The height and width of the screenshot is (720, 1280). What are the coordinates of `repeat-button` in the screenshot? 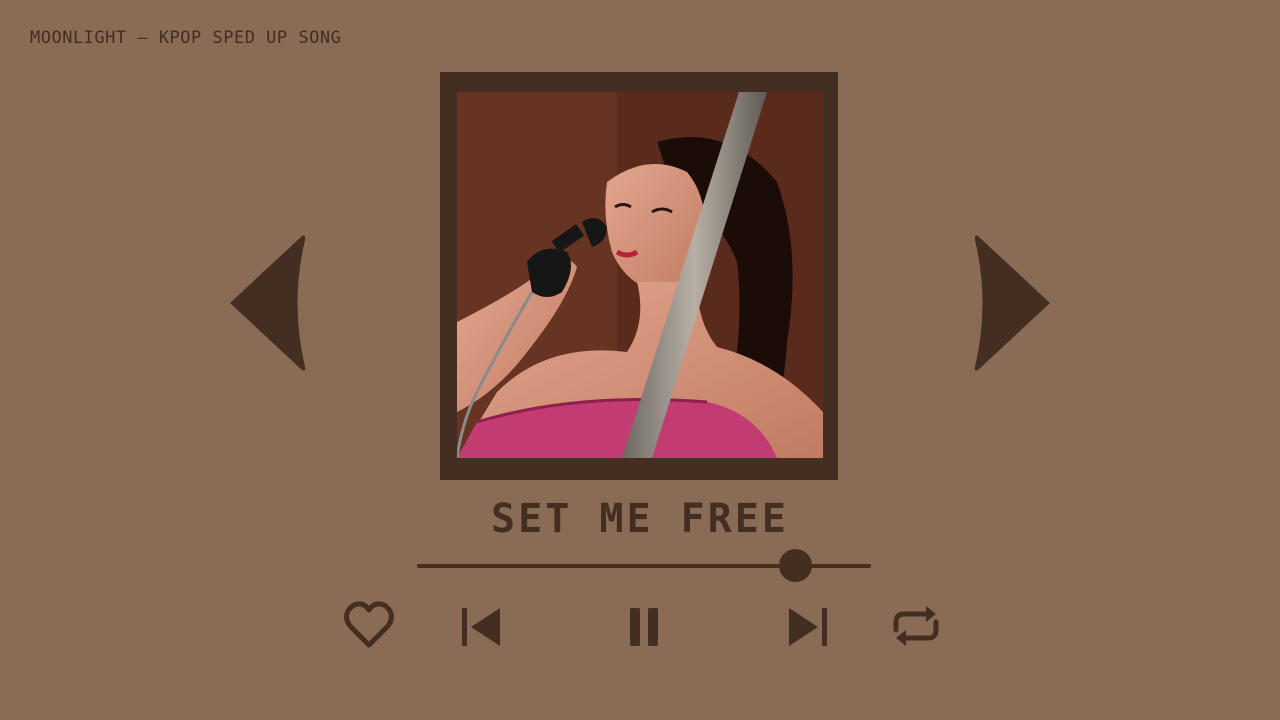 It's located at (916, 626).